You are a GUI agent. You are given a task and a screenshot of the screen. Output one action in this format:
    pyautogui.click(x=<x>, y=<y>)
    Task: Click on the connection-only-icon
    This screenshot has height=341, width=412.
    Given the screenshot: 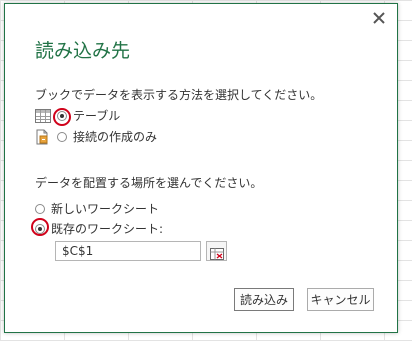 What is the action you would take?
    pyautogui.click(x=43, y=137)
    